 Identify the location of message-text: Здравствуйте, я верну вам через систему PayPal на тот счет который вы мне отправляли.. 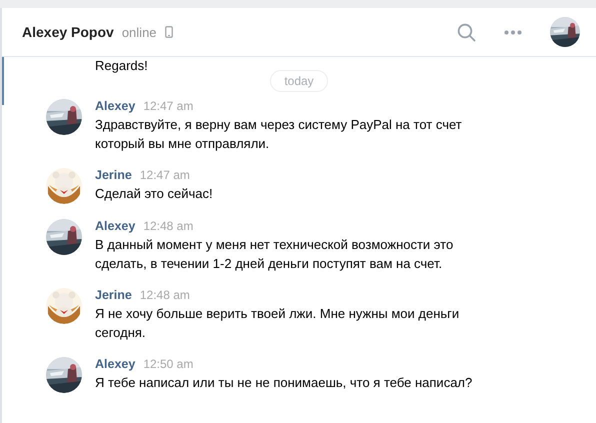
(279, 134).